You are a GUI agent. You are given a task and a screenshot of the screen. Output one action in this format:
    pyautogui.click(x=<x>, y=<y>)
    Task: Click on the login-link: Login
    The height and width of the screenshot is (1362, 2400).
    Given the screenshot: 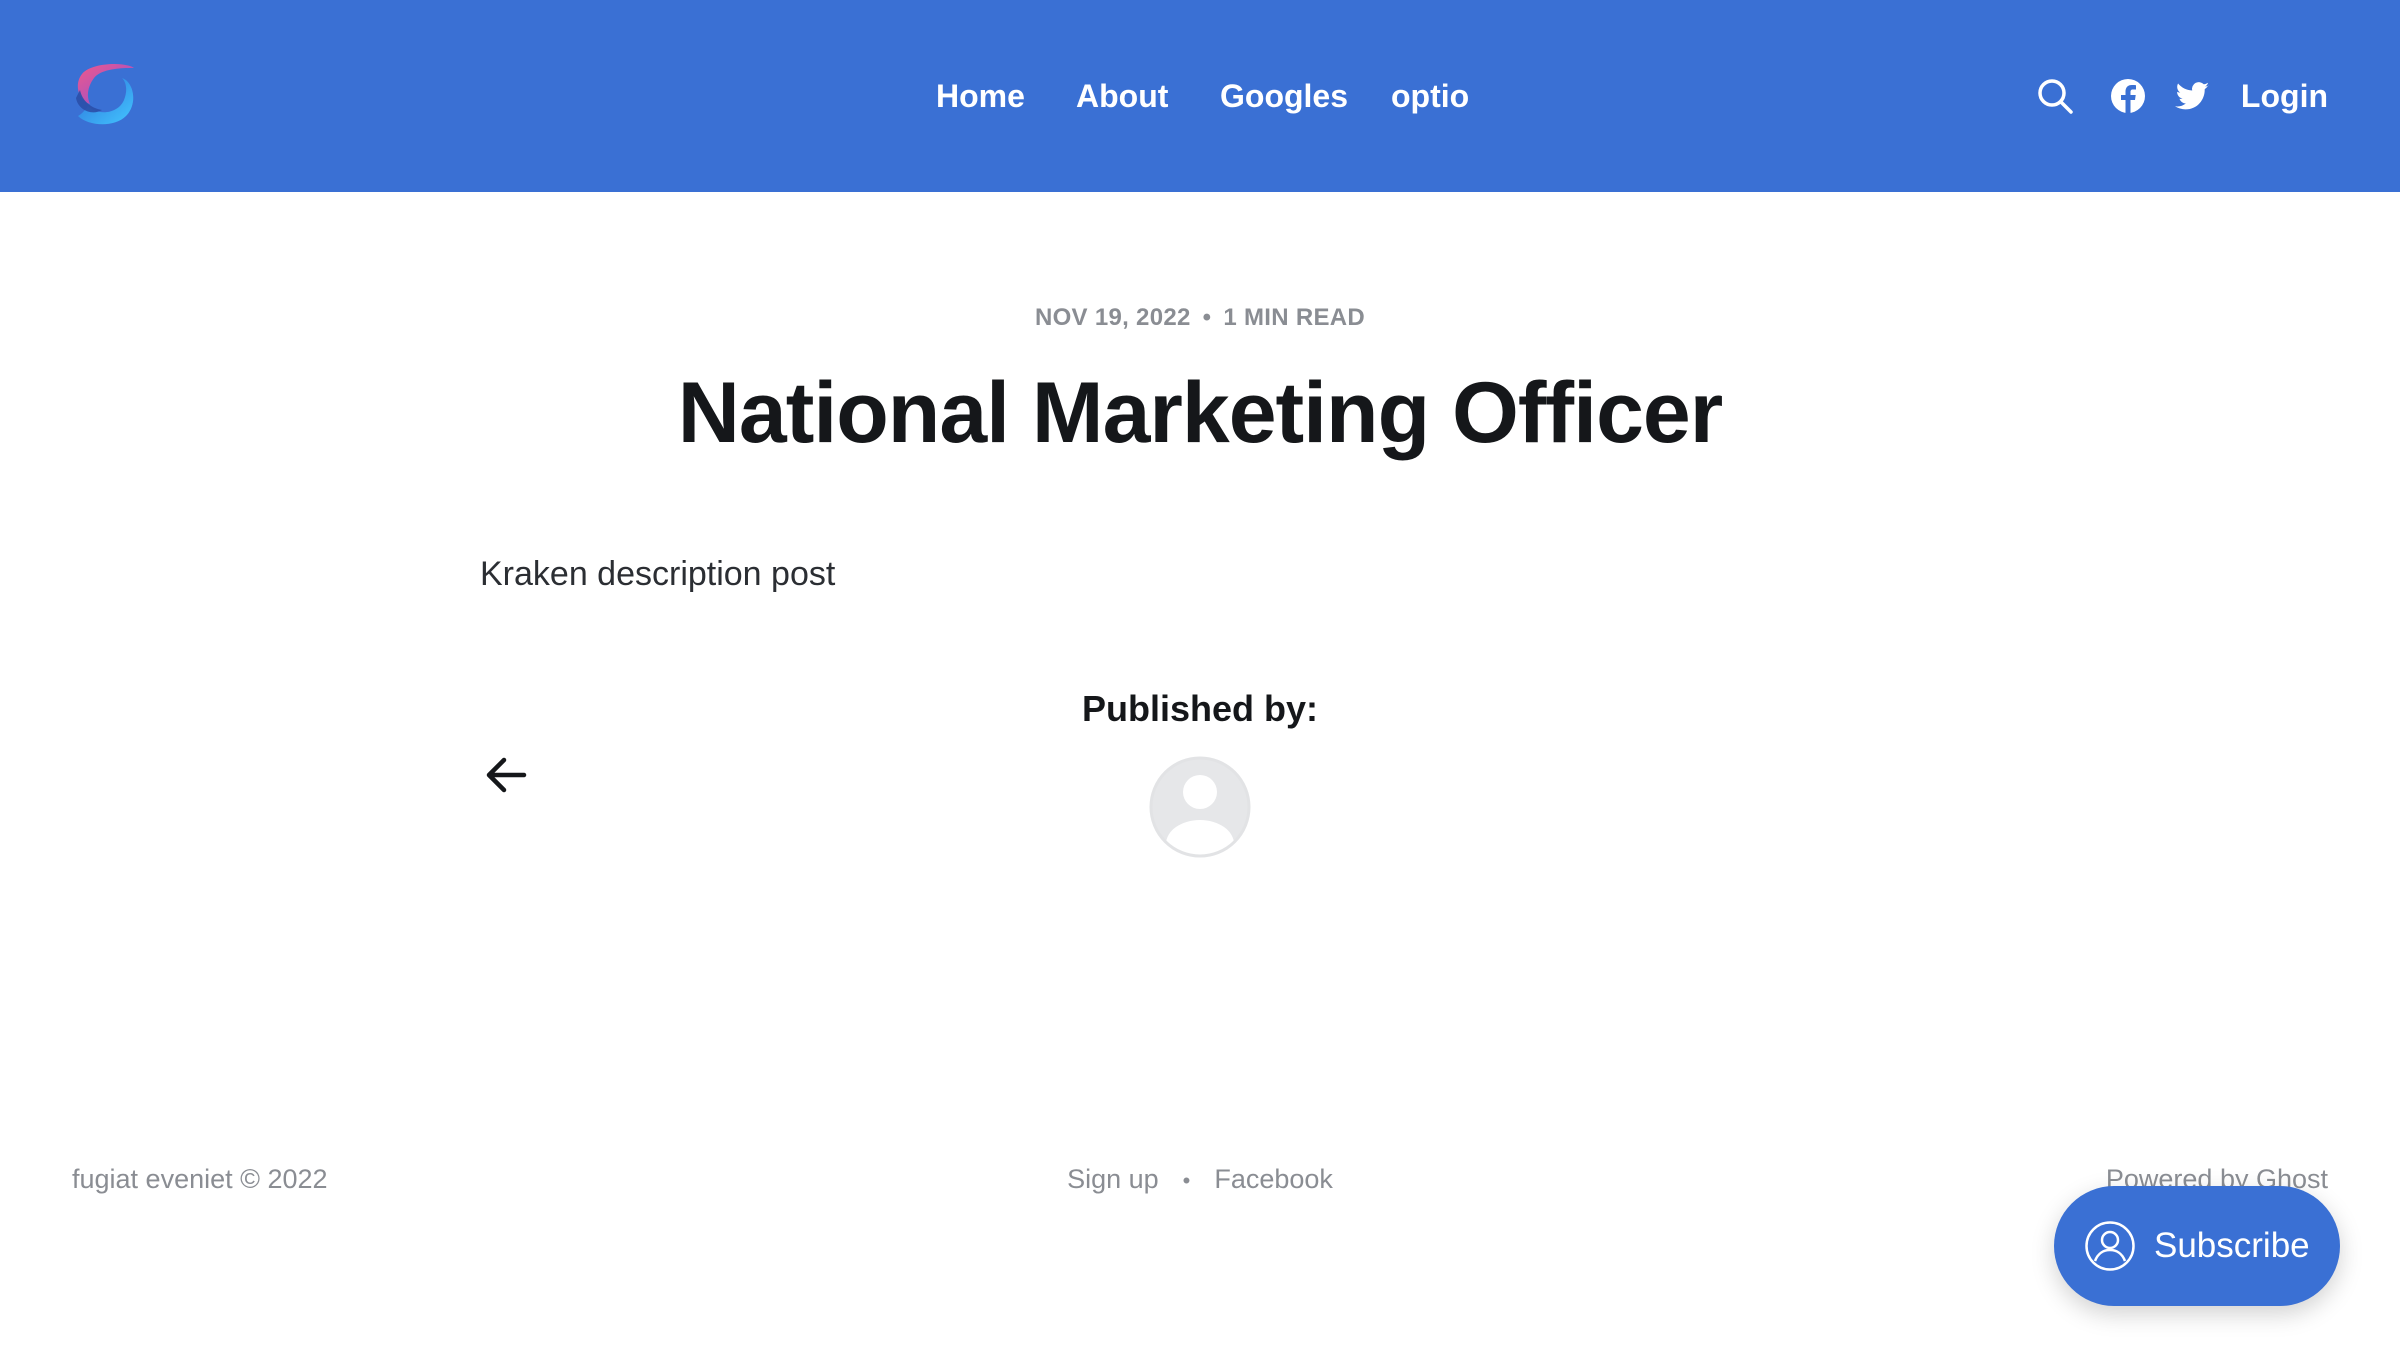 What is the action you would take?
    pyautogui.click(x=2284, y=96)
    